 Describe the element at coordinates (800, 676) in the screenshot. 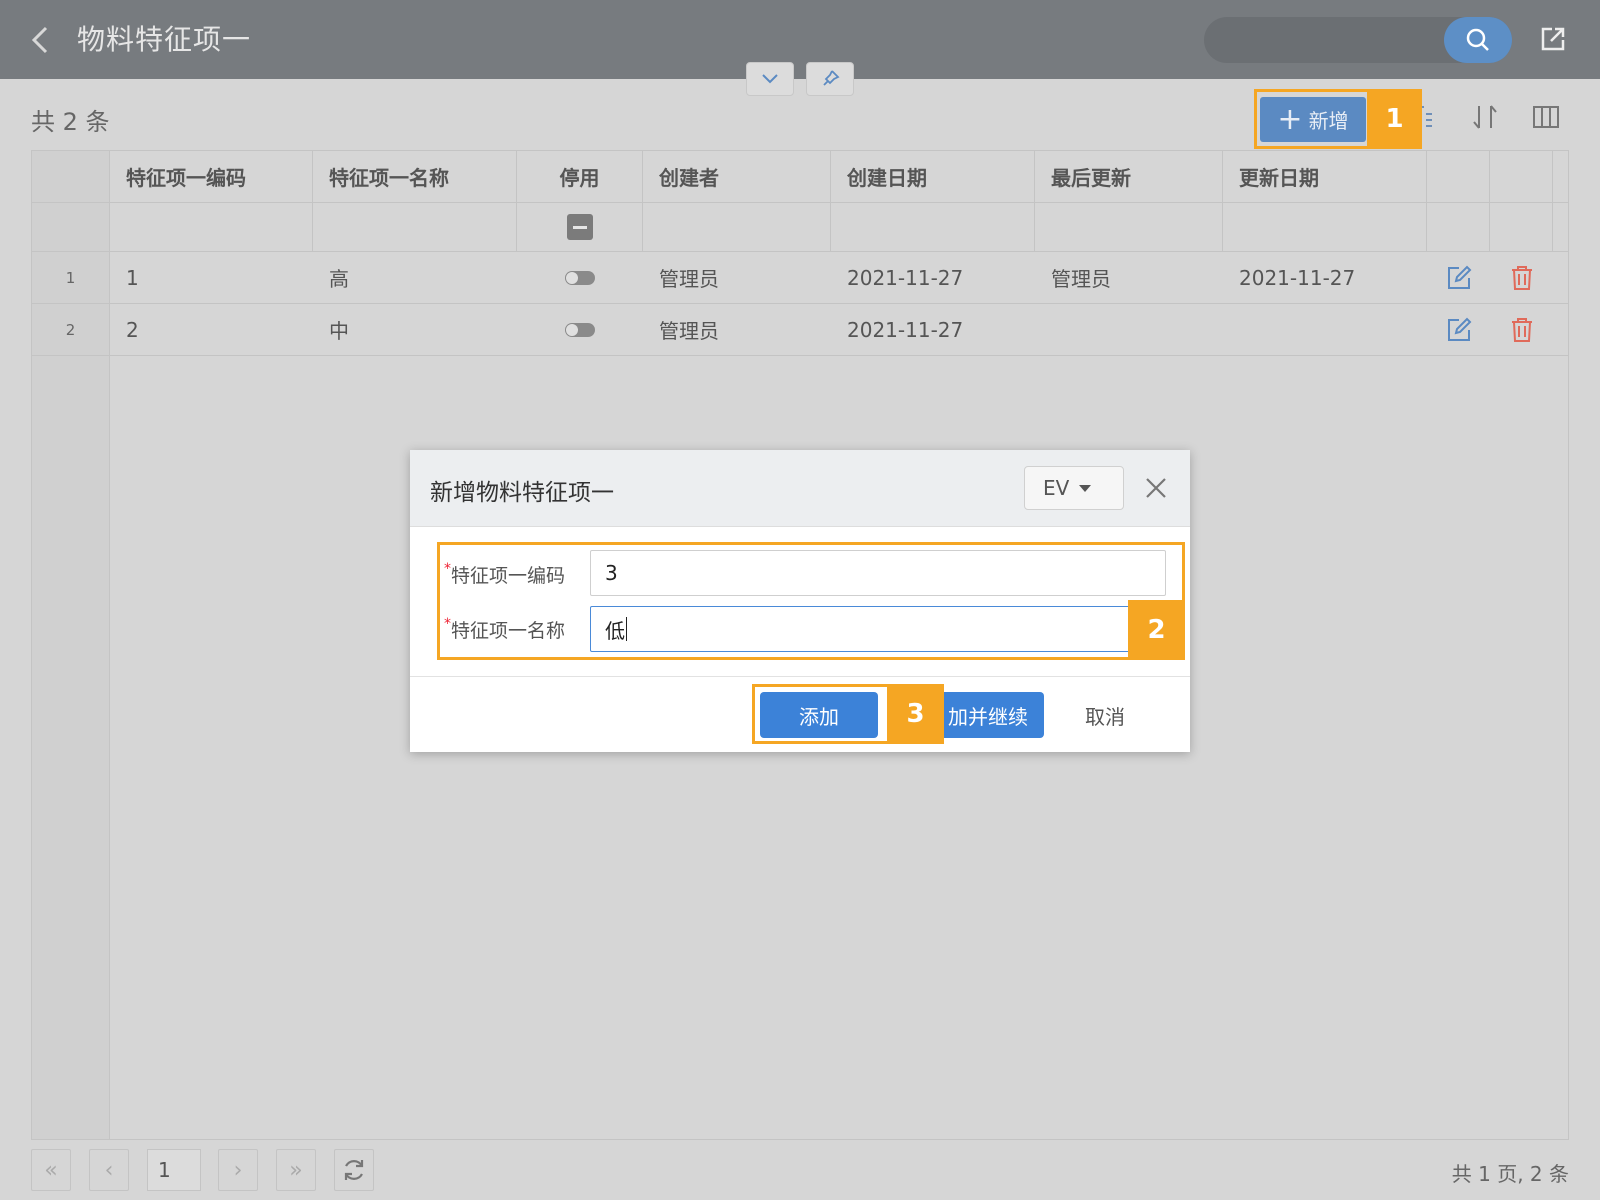

I see `dialog-footer-divider` at that location.